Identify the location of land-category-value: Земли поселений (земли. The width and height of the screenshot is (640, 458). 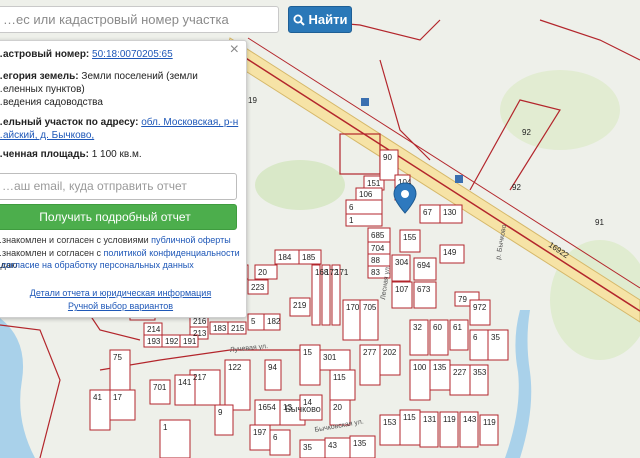
(139, 76).